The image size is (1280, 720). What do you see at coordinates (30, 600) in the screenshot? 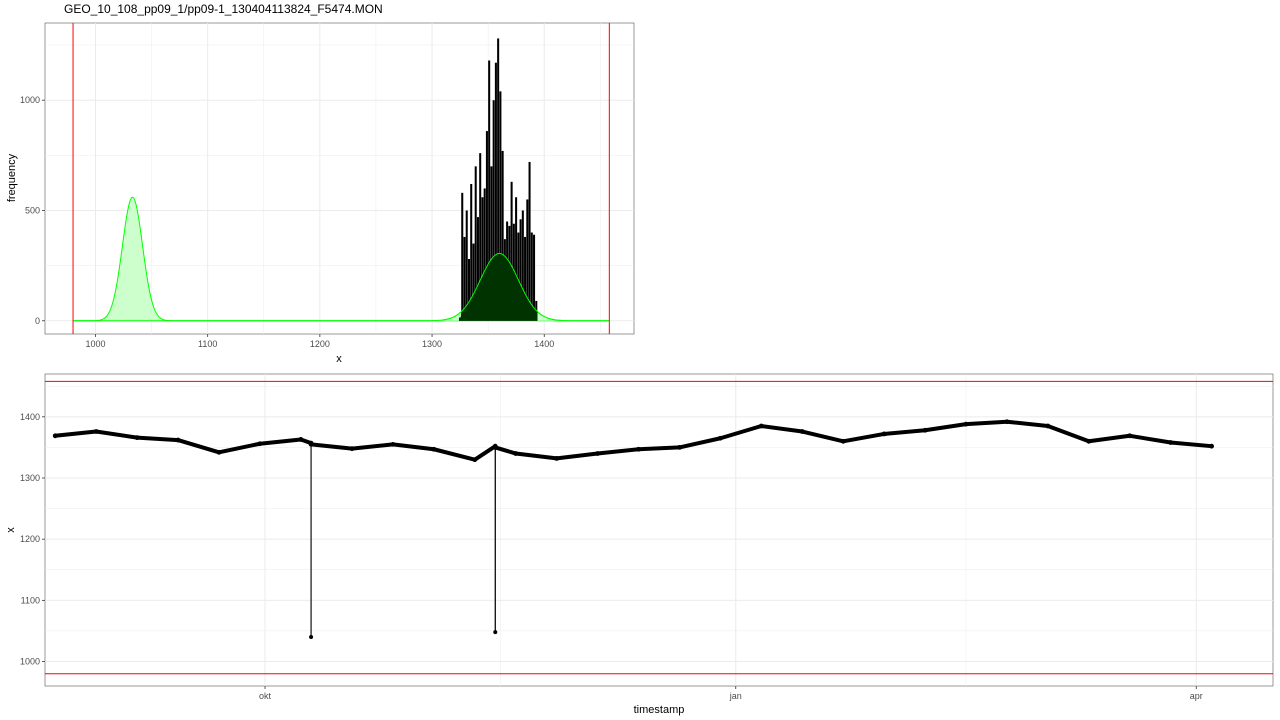
I see `timeseries-y-tick-label: 1100` at bounding box center [30, 600].